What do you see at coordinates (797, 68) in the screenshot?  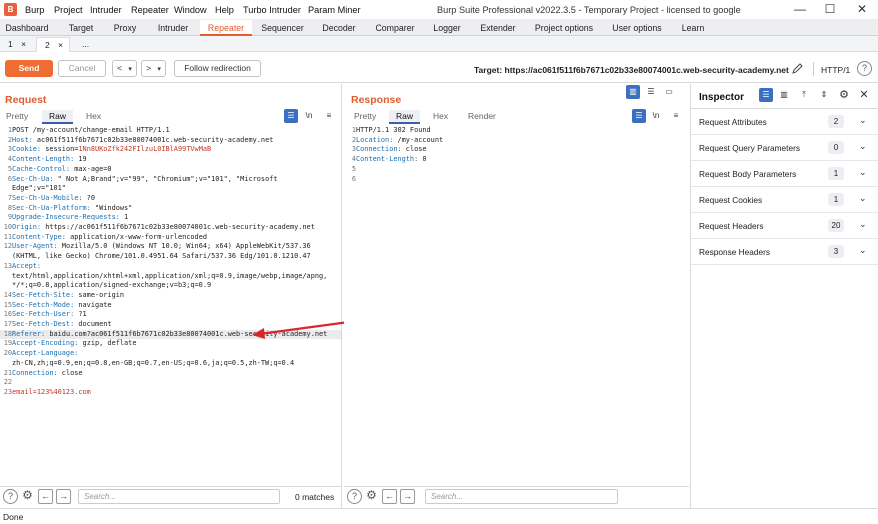 I see `edit-pencil-icon` at bounding box center [797, 68].